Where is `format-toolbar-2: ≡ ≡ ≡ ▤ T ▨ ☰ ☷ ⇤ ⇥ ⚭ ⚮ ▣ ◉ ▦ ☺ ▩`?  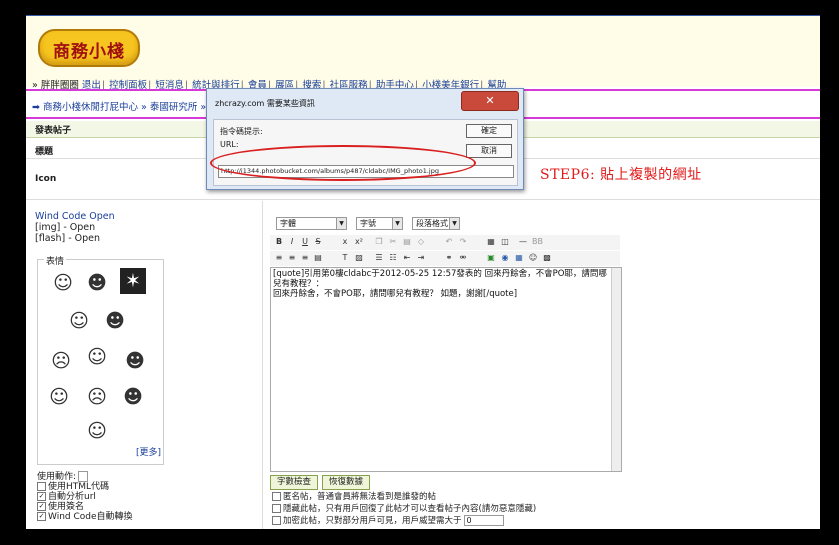 format-toolbar-2: ≡ ≡ ≡ ▤ T ▨ ☰ ☷ ⇤ ⇥ ⚭ ⚮ ▣ ◉ ▦ ☺ ▩ is located at coordinates (445, 258).